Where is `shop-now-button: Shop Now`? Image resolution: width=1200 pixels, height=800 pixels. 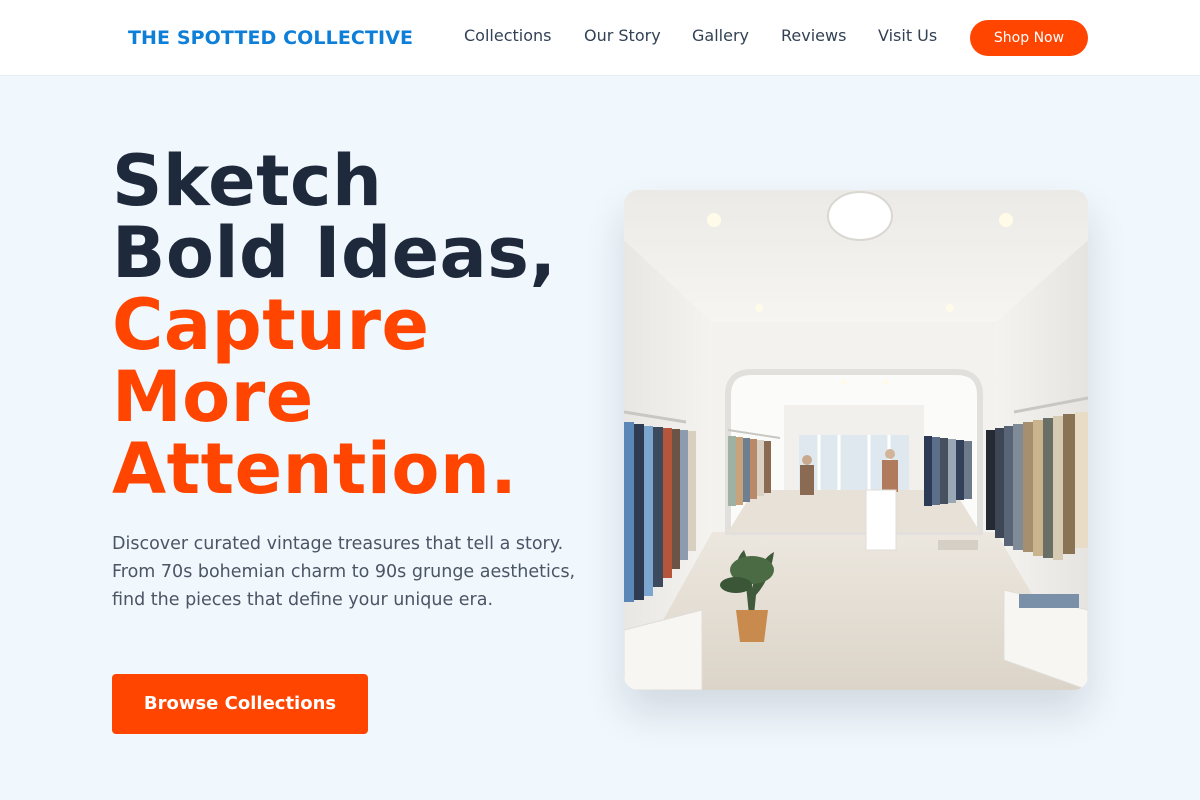
shop-now-button: Shop Now is located at coordinates (1029, 38).